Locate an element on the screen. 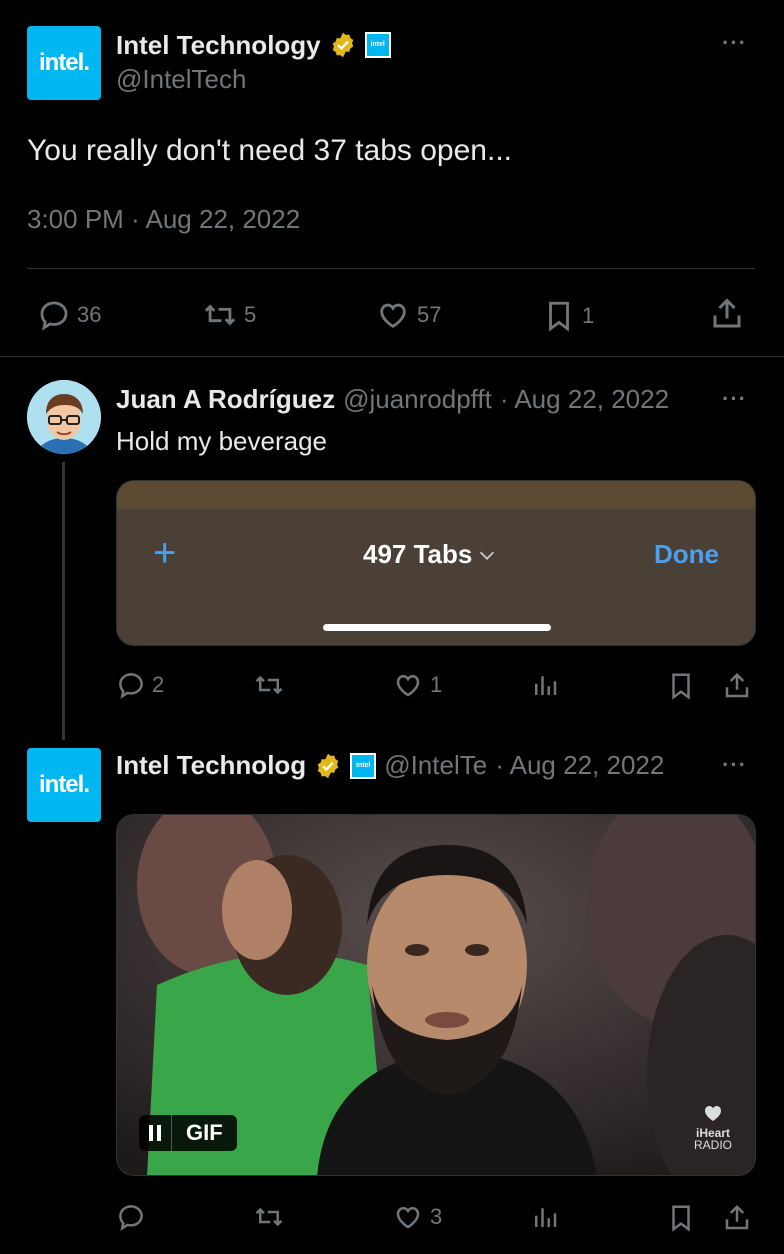  like-count: 57 is located at coordinates (429, 314).